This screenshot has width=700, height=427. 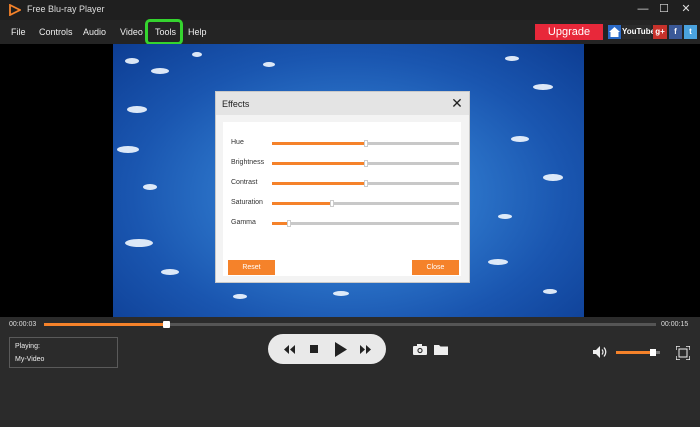 I want to click on menu-video: Video, so click(x=131, y=32).